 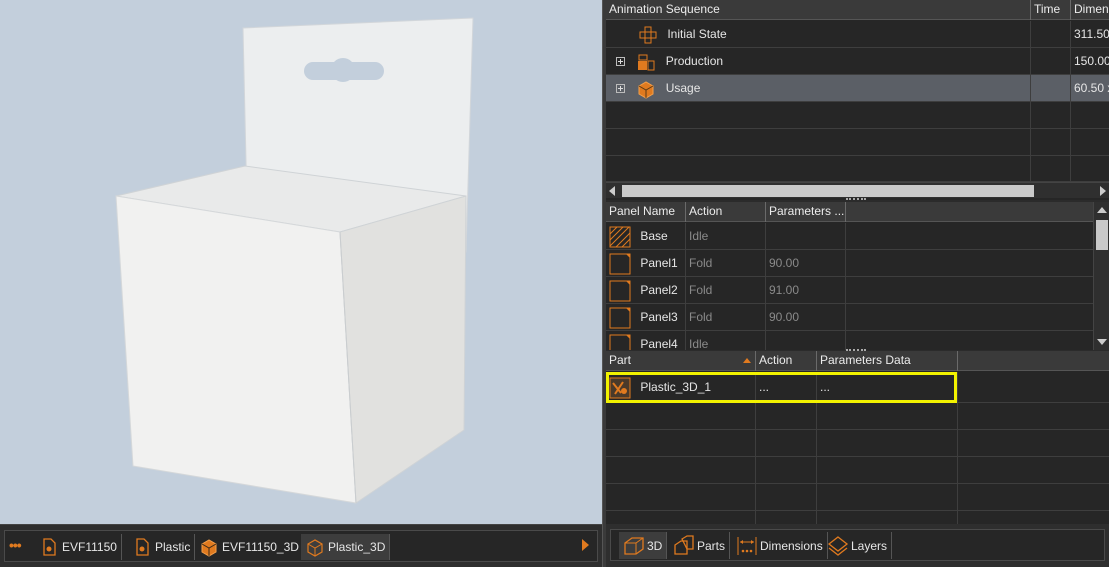 I want to click on dimensions-icon, so click(x=747, y=545).